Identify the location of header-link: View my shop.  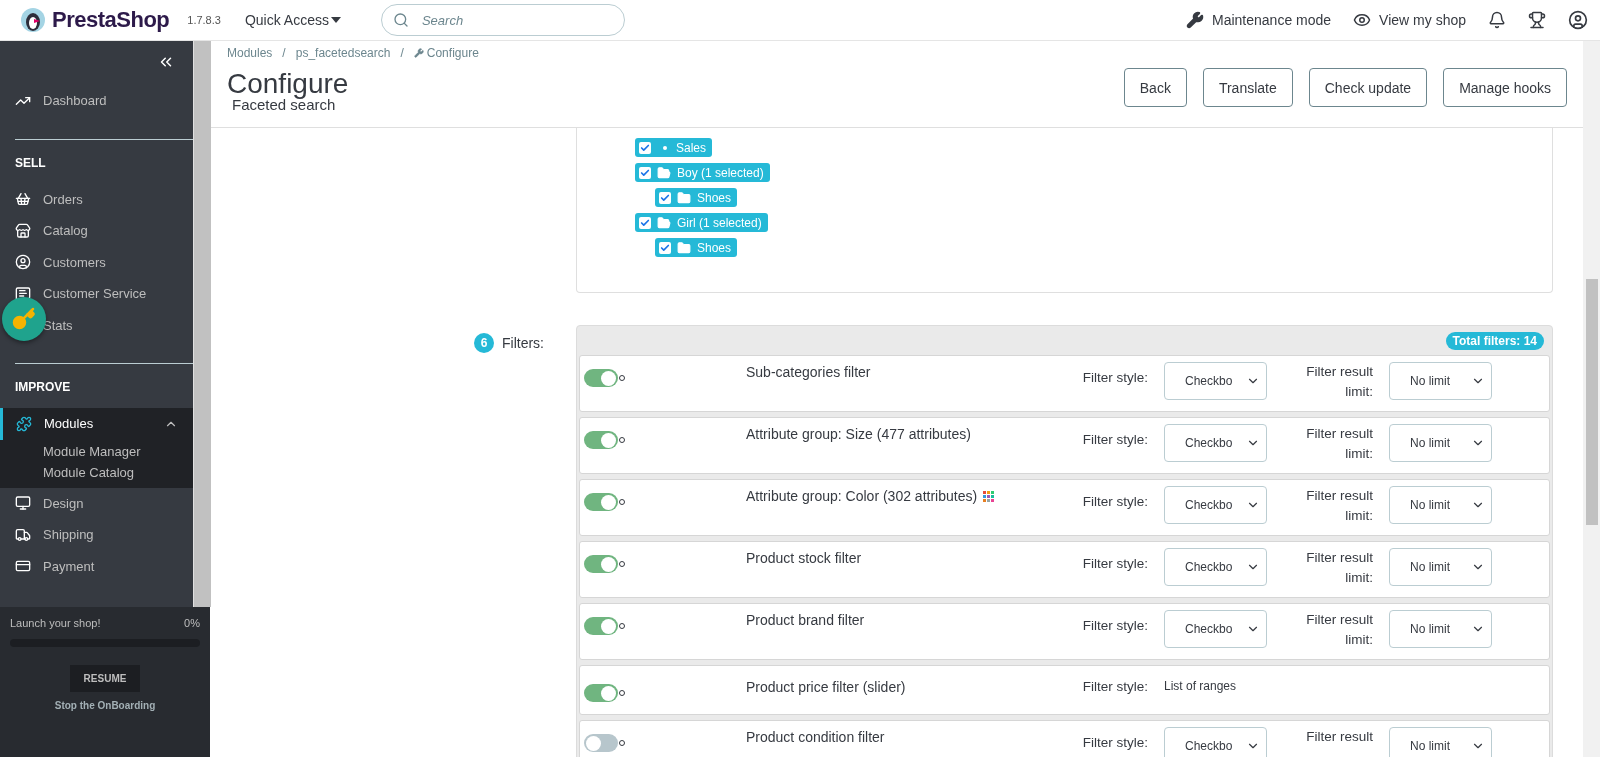
(1409, 20).